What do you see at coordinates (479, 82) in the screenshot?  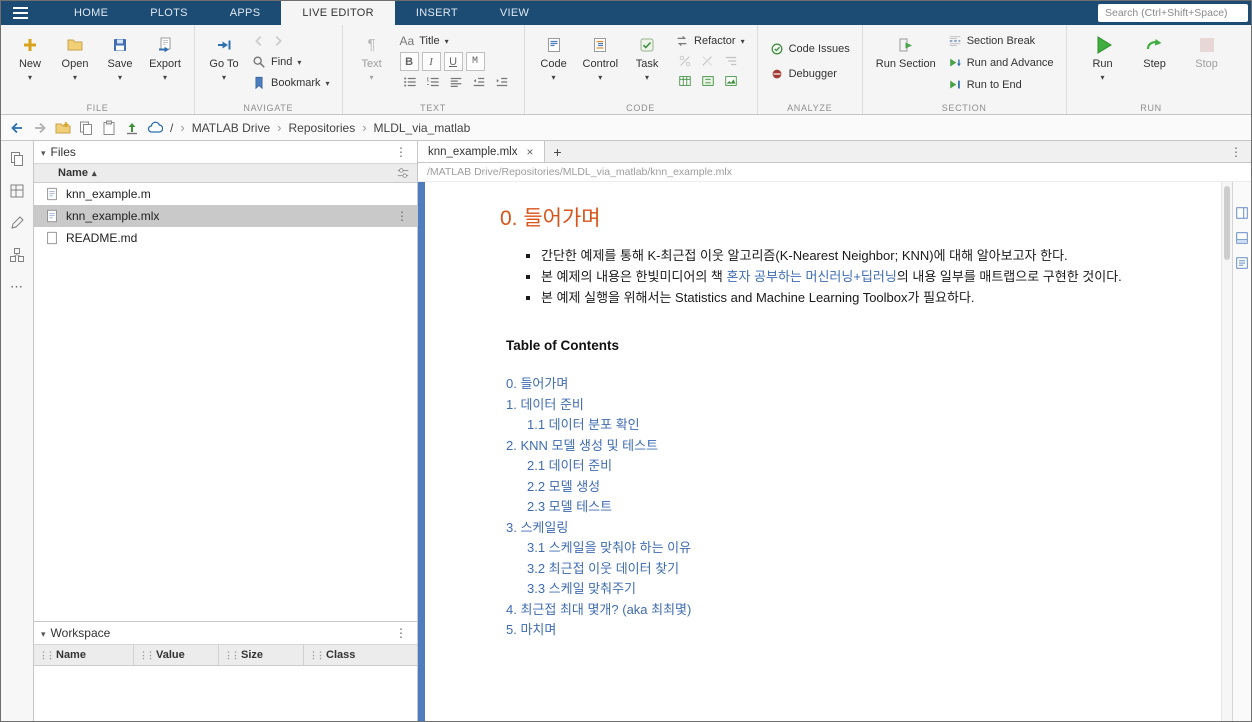 I see `decrease-indent-icon` at bounding box center [479, 82].